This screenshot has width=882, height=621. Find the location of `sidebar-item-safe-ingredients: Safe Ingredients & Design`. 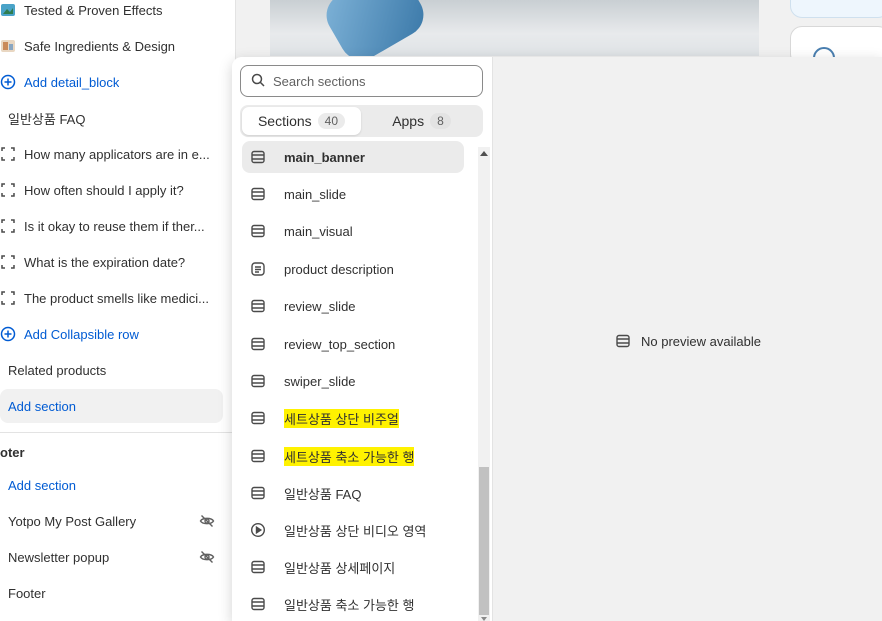

sidebar-item-safe-ingredients: Safe Ingredients & Design is located at coordinates (114, 46).